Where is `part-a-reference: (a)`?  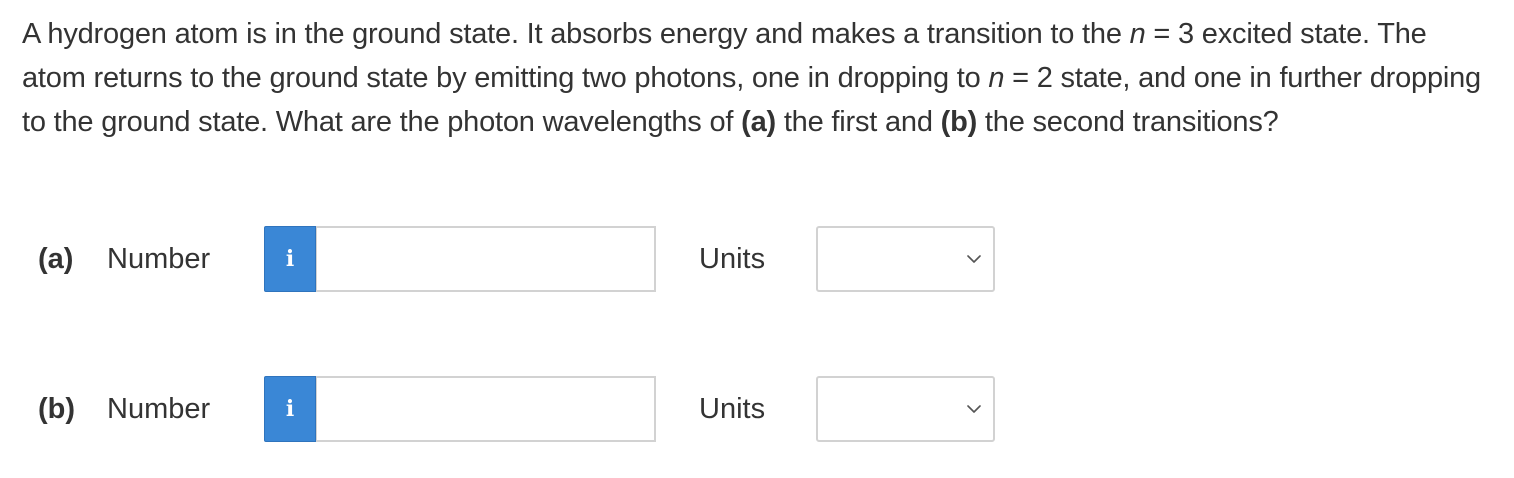 part-a-reference: (a) is located at coordinates (758, 122).